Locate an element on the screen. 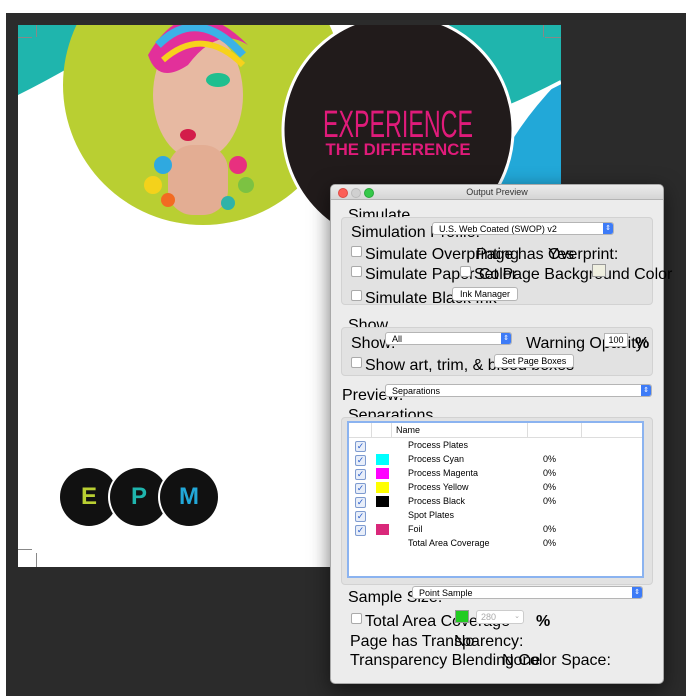 This screenshot has height=696, width=686. separation-name: Process Black is located at coordinates (437, 501).